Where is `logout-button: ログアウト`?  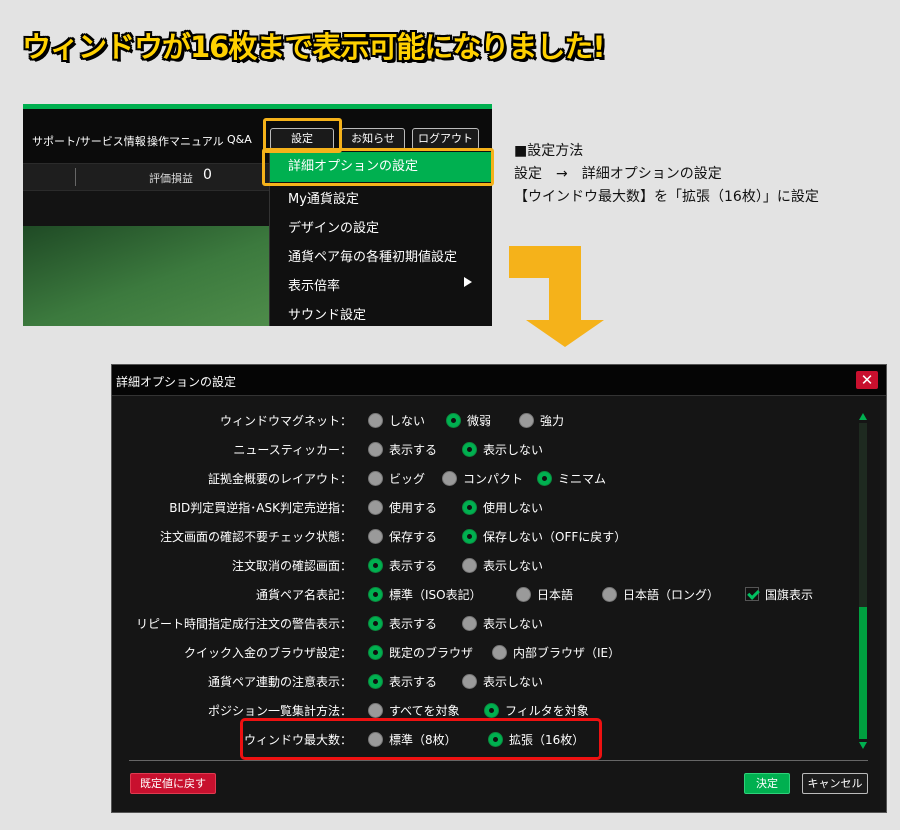
logout-button: ログアウト is located at coordinates (445, 139).